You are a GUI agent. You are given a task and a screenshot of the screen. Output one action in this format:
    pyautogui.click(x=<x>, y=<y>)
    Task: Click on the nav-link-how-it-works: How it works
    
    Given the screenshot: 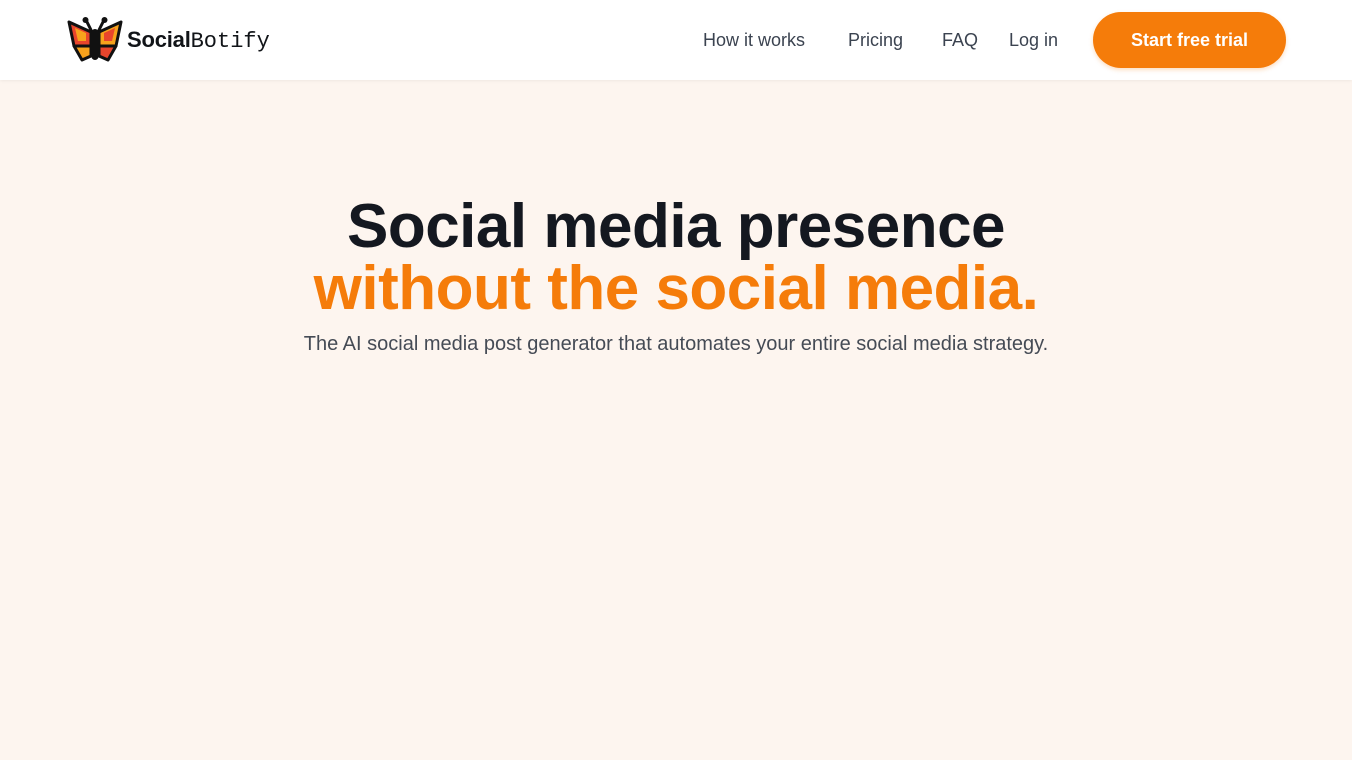 What is the action you would take?
    pyautogui.click(x=754, y=40)
    